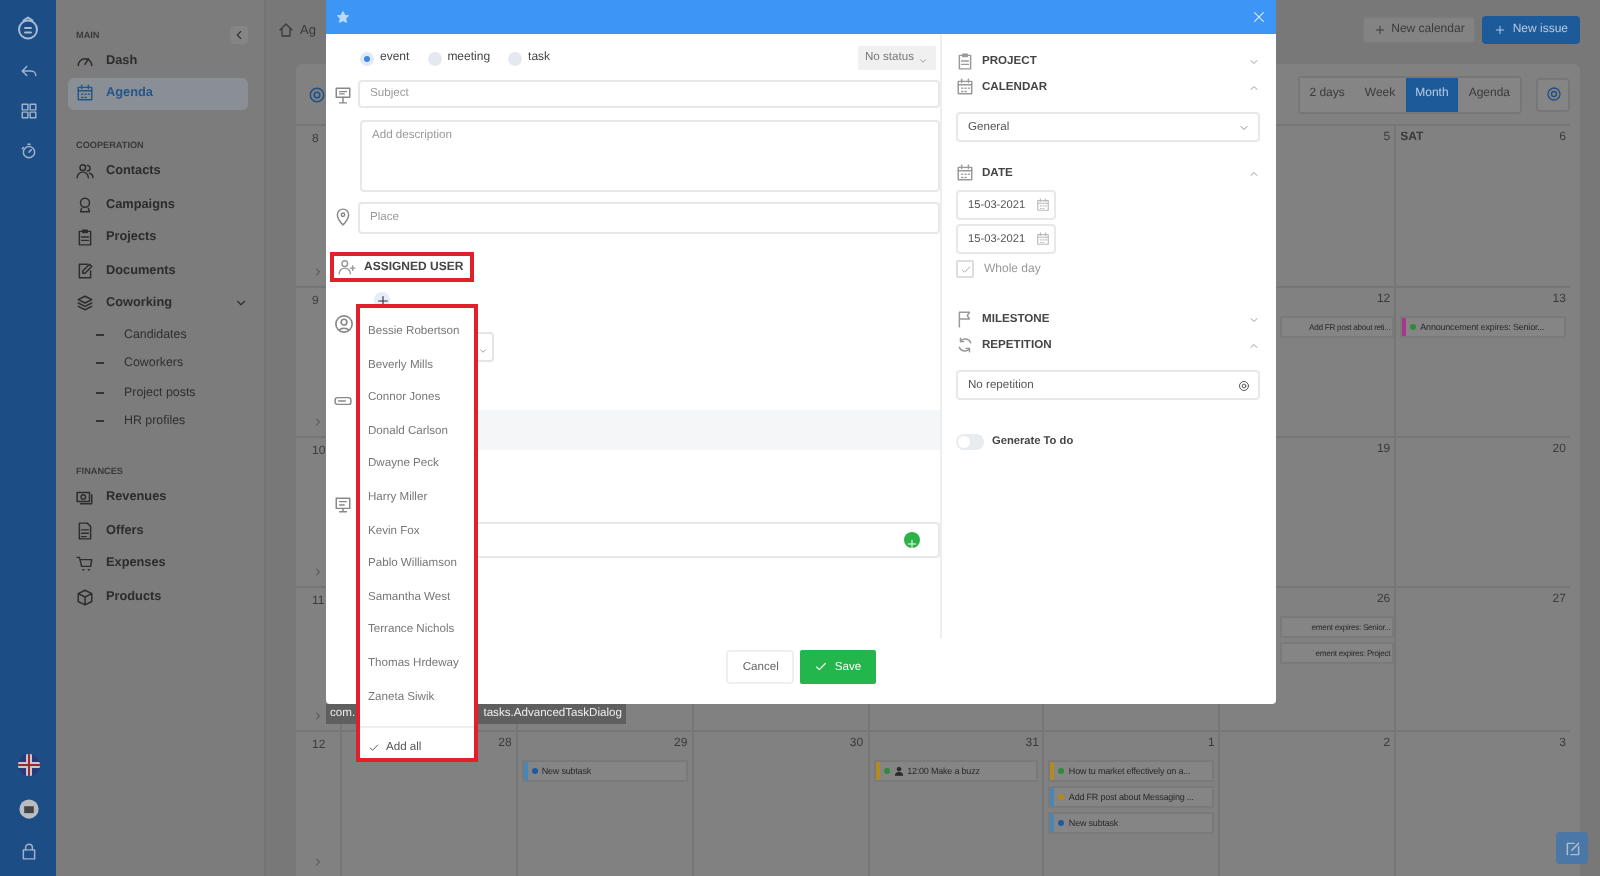  What do you see at coordinates (28, 851) in the screenshot?
I see `lock-icon` at bounding box center [28, 851].